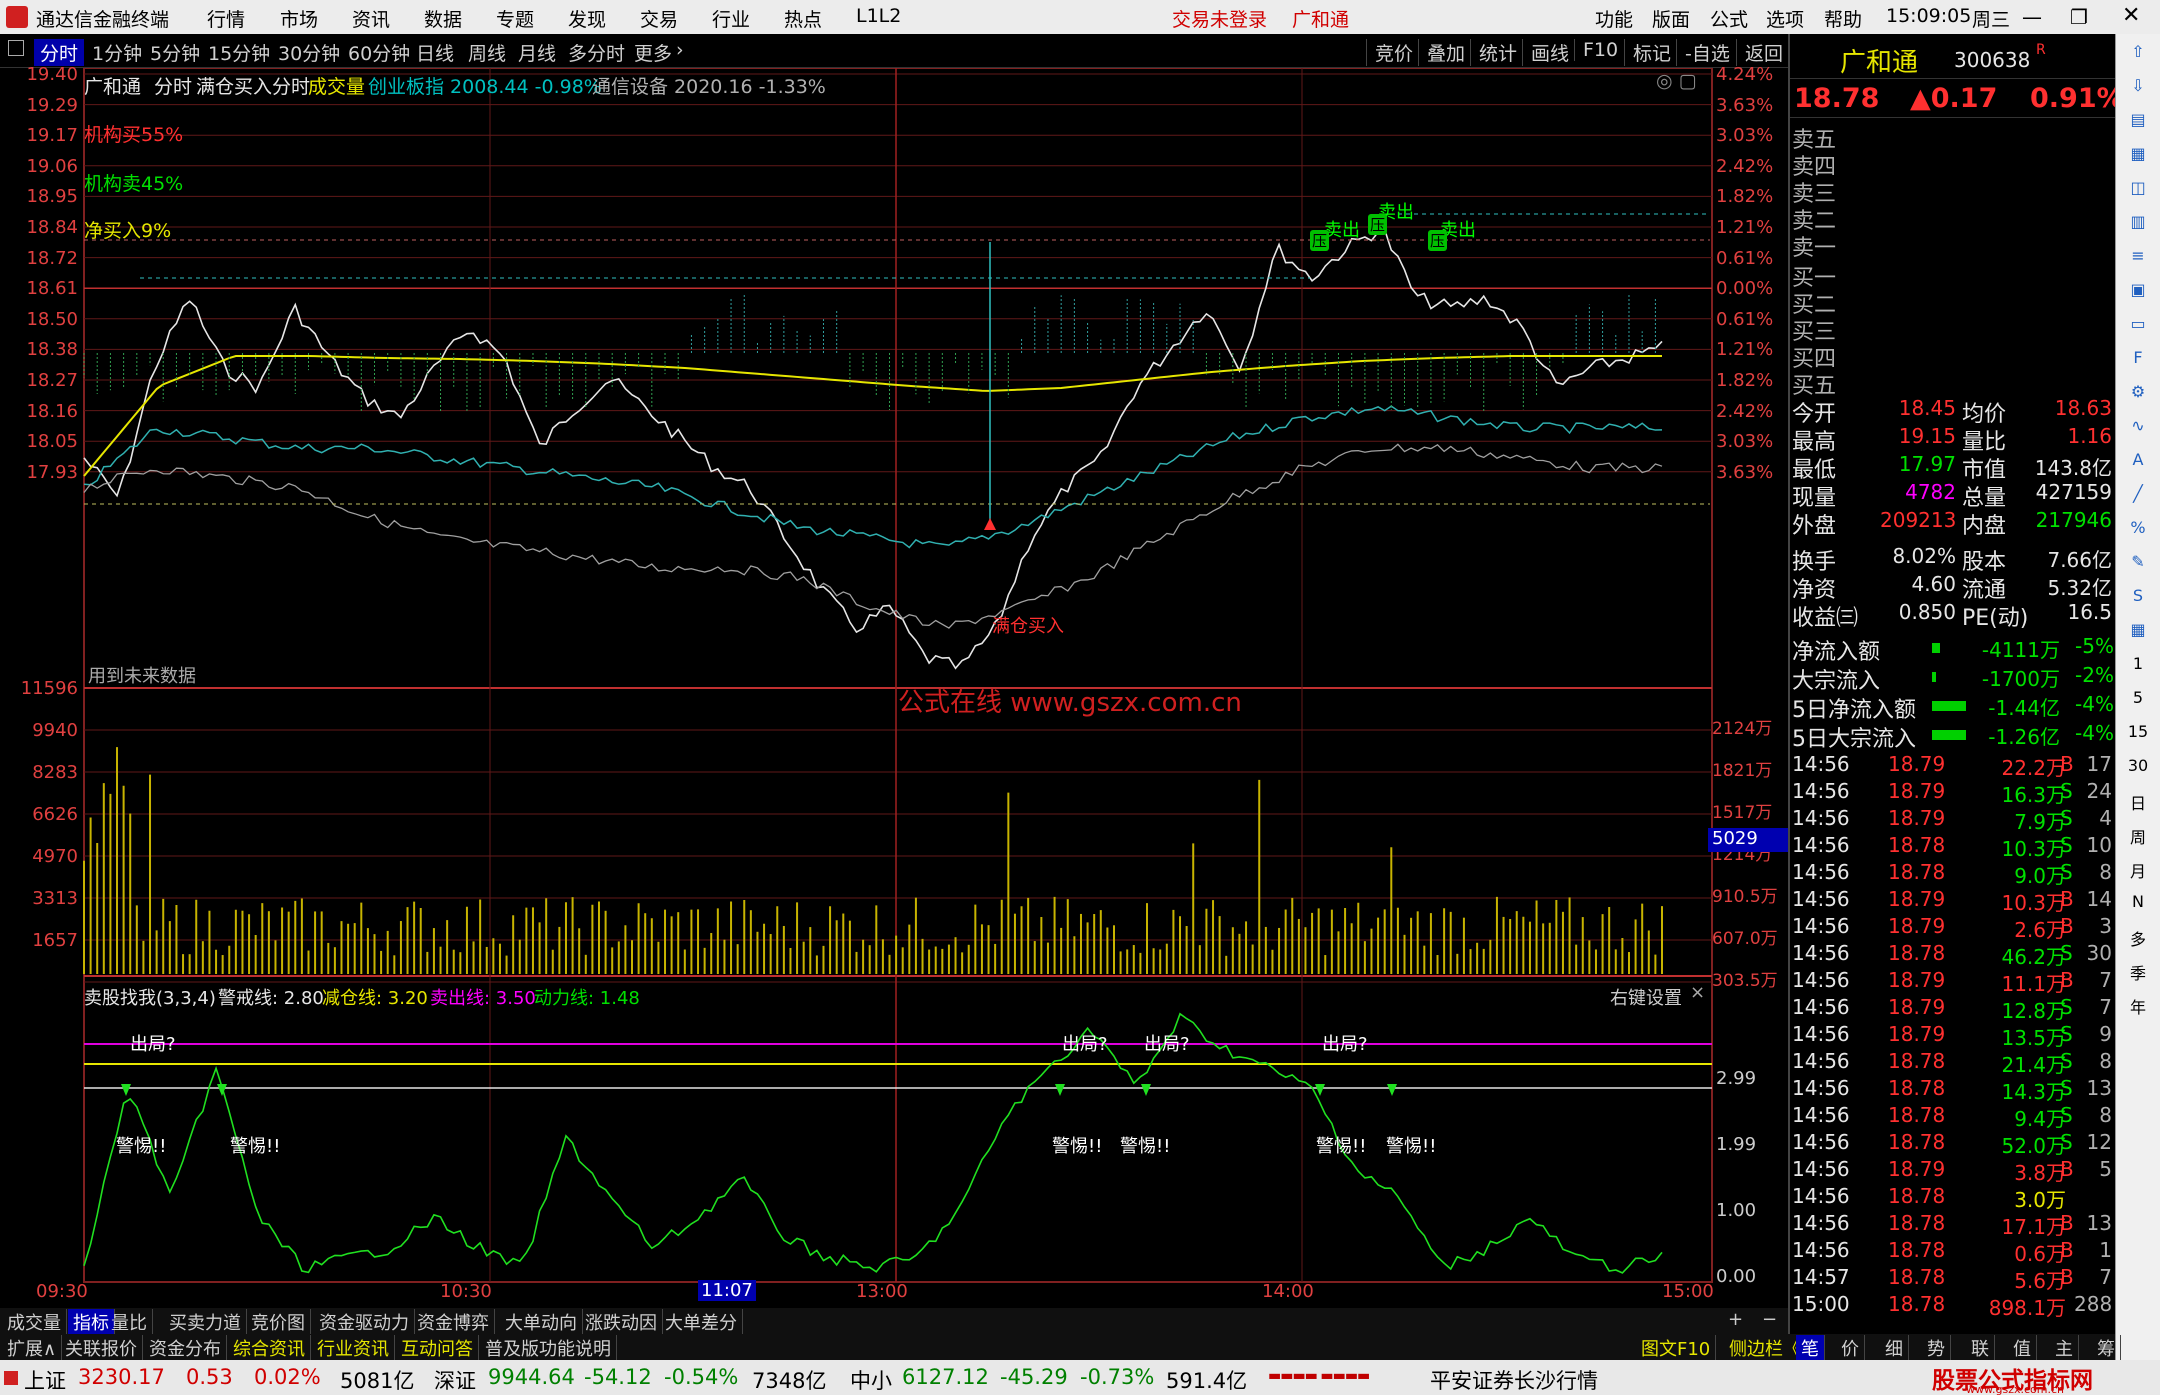  I want to click on panel-tab-3: 价, so click(1850, 1348).